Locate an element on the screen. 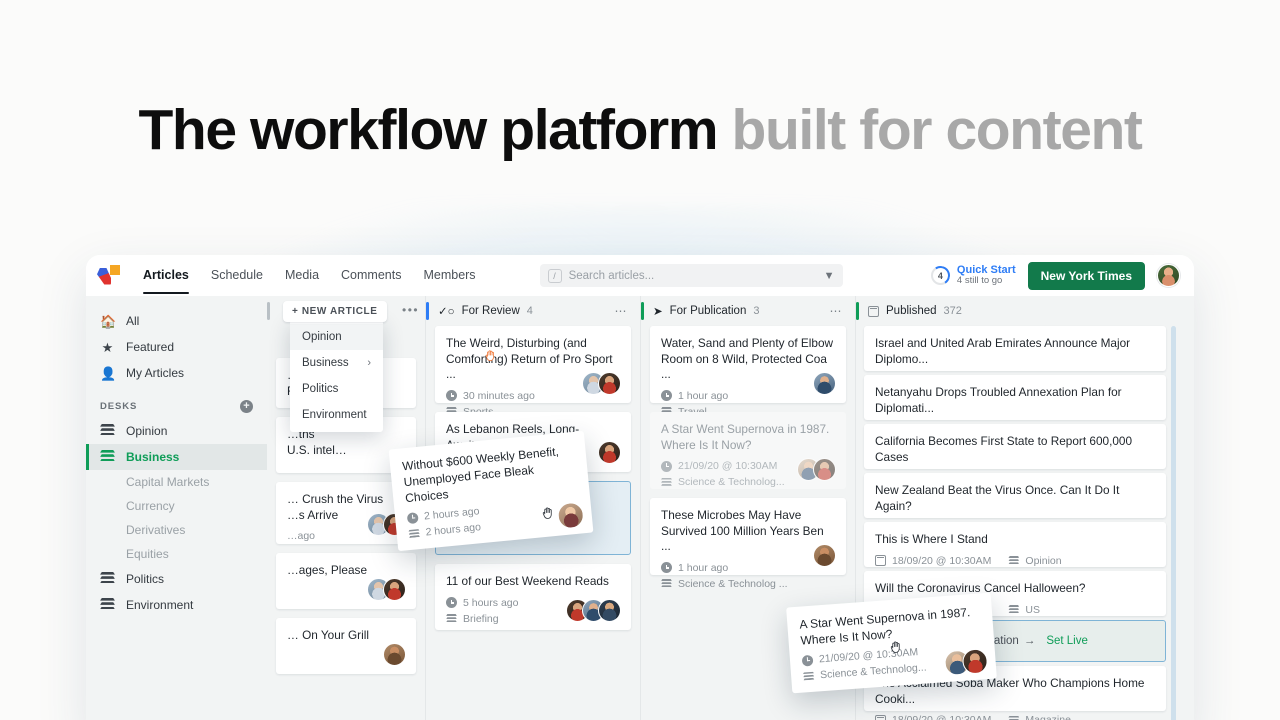  search-input: / Search articles... ▼ is located at coordinates (691, 275).